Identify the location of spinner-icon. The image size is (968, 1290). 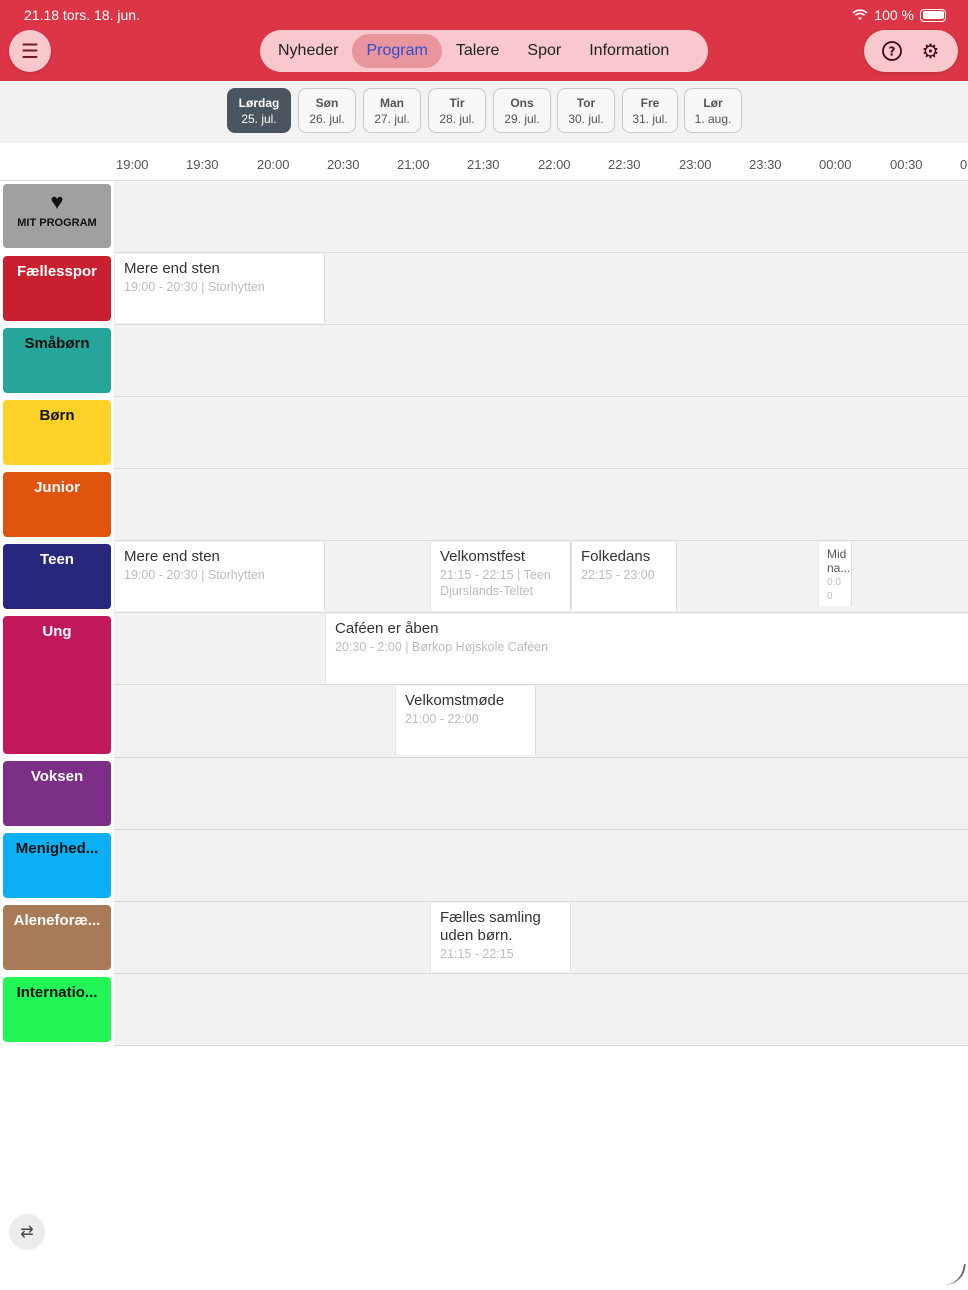
(952, 1274).